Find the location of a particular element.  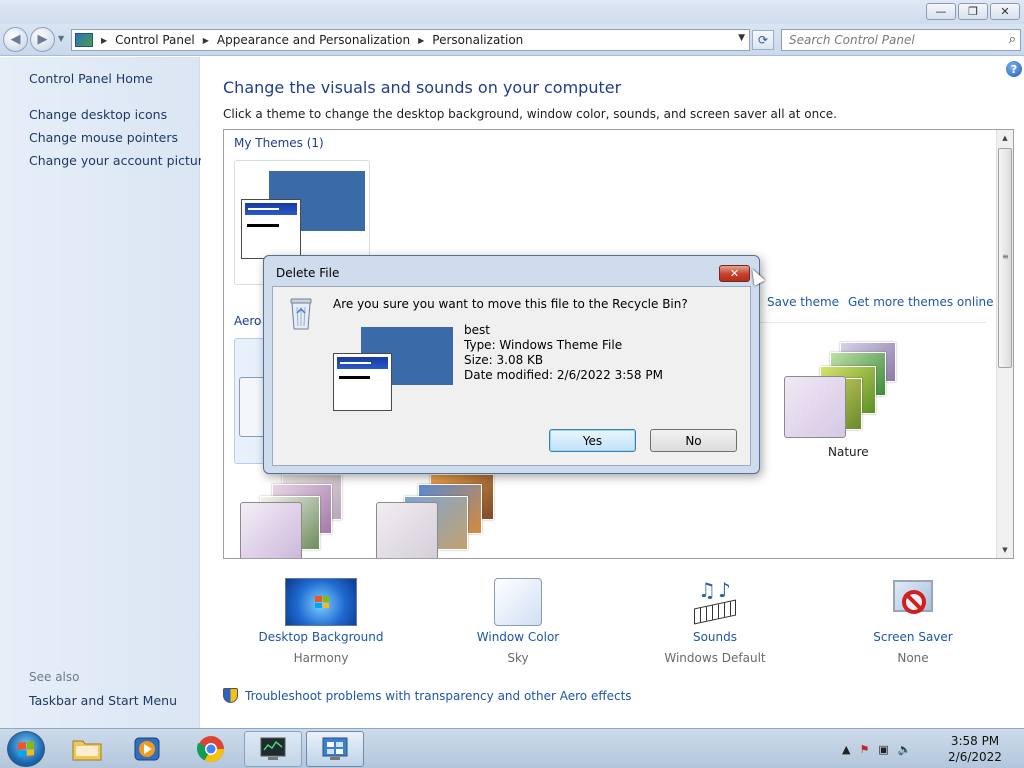

window-color-item: Window Color Sky is located at coordinates (518, 621).